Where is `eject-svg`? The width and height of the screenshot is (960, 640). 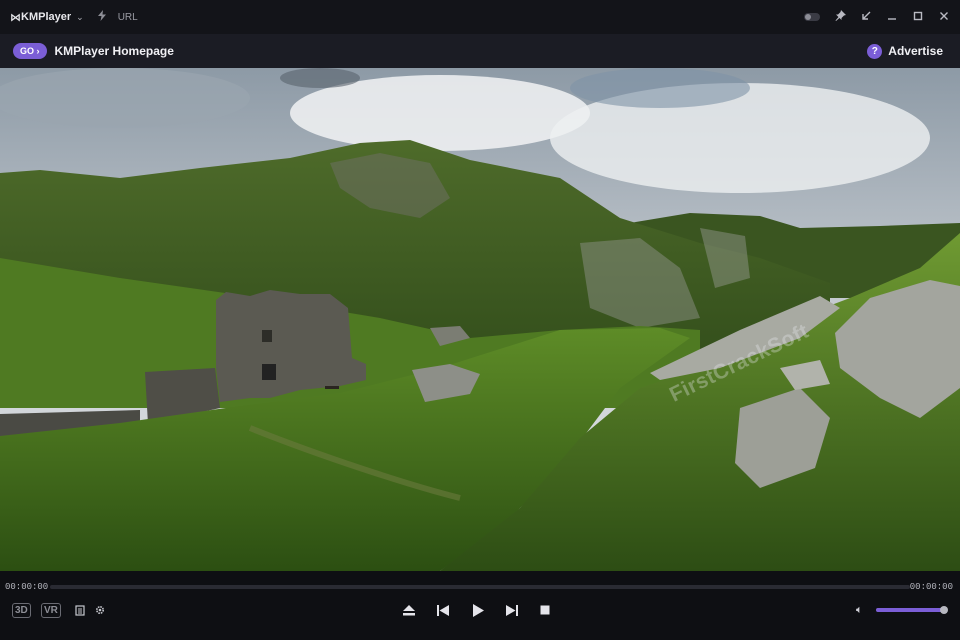
eject-svg is located at coordinates (409, 609).